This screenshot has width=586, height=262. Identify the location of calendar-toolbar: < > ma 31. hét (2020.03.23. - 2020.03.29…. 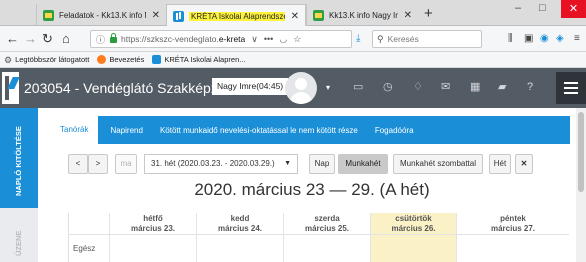
(318, 164).